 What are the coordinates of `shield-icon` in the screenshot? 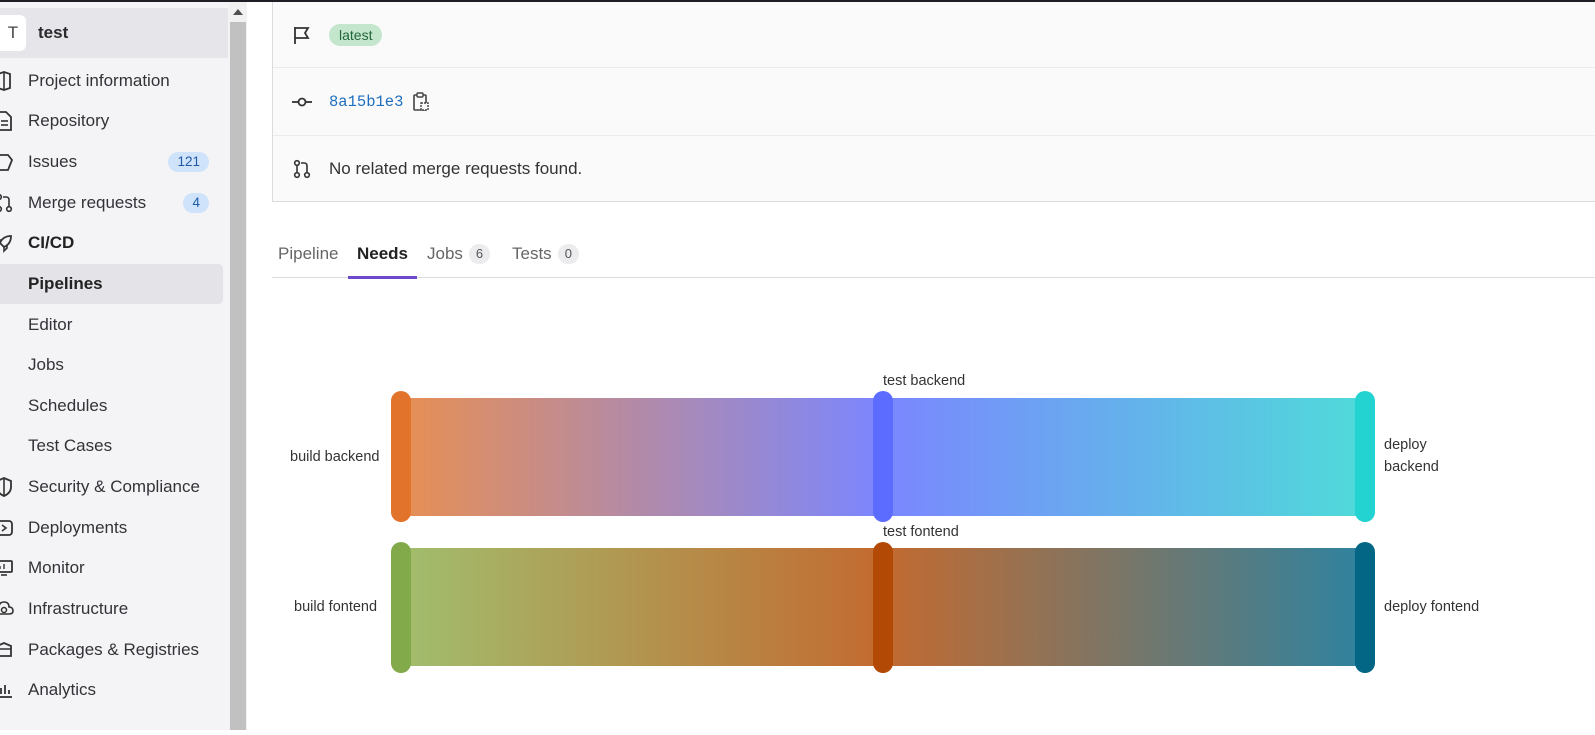 It's located at (6, 487).